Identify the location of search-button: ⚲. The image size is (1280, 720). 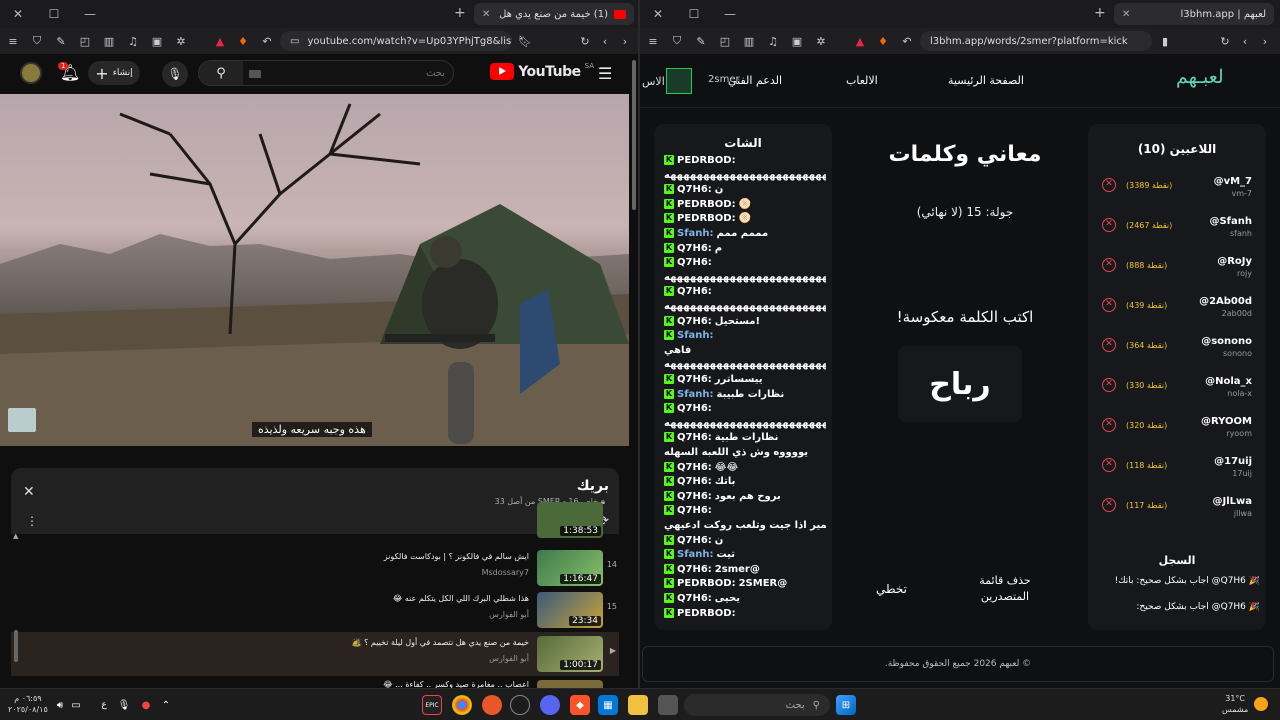
(221, 73).